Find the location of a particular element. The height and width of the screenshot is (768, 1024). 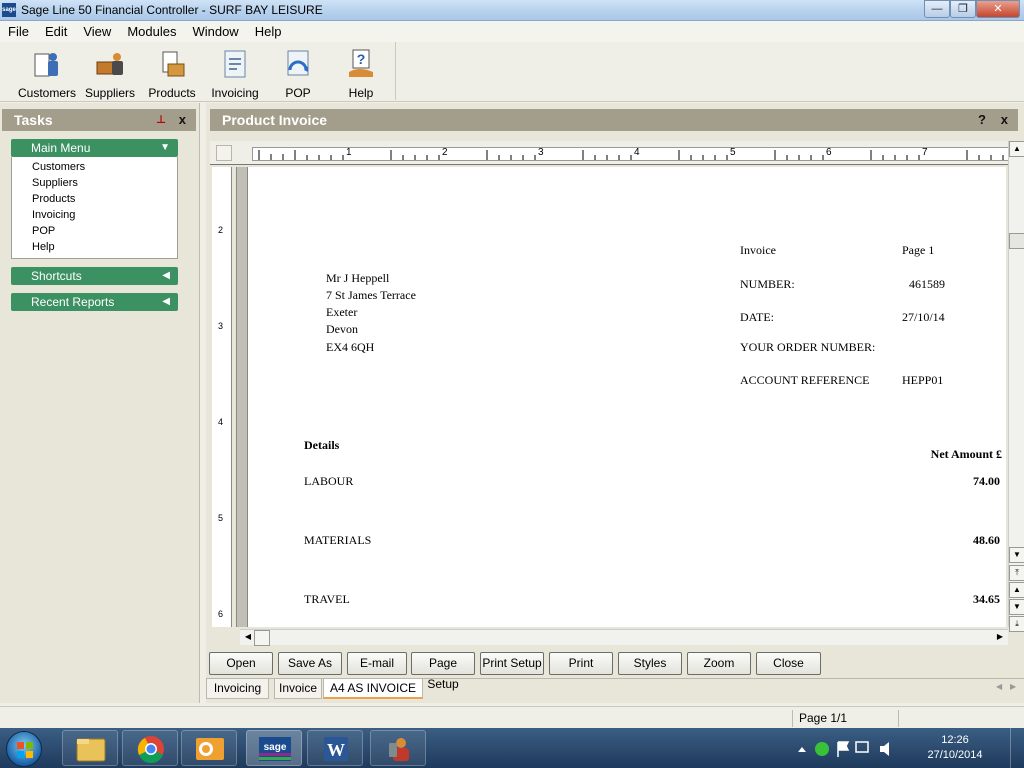

invoicing-icon is located at coordinates (235, 64).